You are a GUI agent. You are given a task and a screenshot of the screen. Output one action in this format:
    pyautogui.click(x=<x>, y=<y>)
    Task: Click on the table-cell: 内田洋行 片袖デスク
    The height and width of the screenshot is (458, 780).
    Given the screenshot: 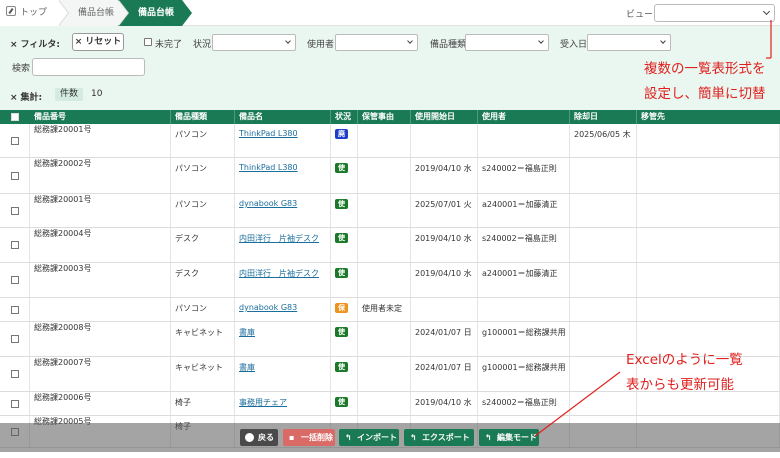 What is the action you would take?
    pyautogui.click(x=283, y=280)
    